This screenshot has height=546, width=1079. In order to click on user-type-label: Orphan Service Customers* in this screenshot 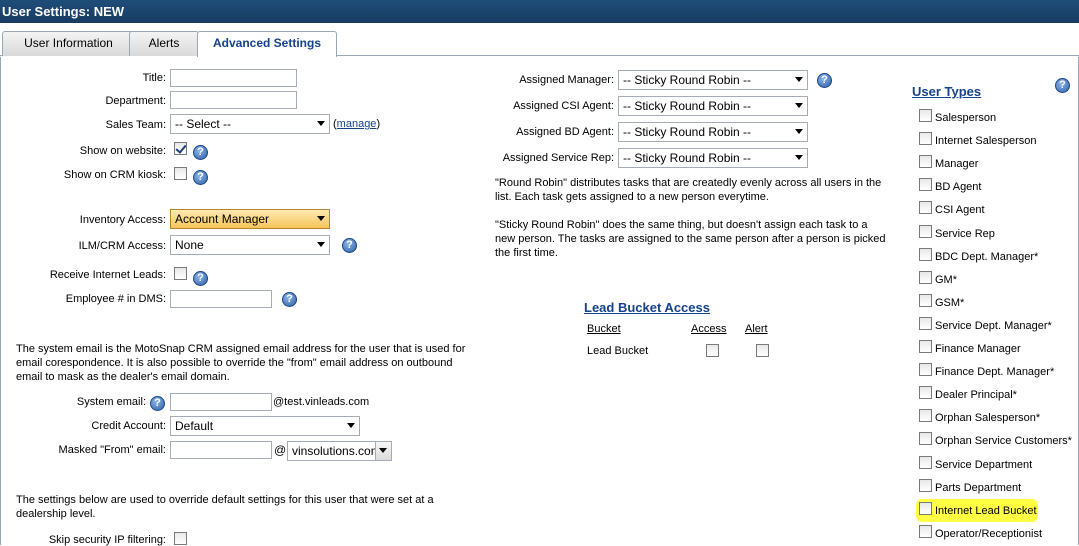, I will do `click(1003, 441)`.